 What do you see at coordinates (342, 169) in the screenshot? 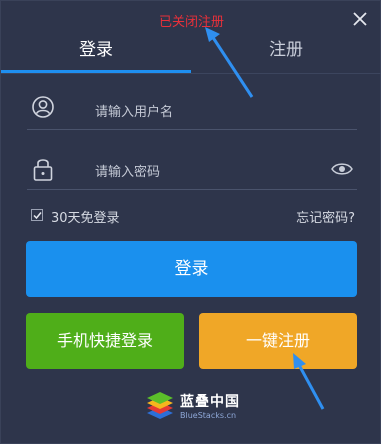
I see `eye-icon` at bounding box center [342, 169].